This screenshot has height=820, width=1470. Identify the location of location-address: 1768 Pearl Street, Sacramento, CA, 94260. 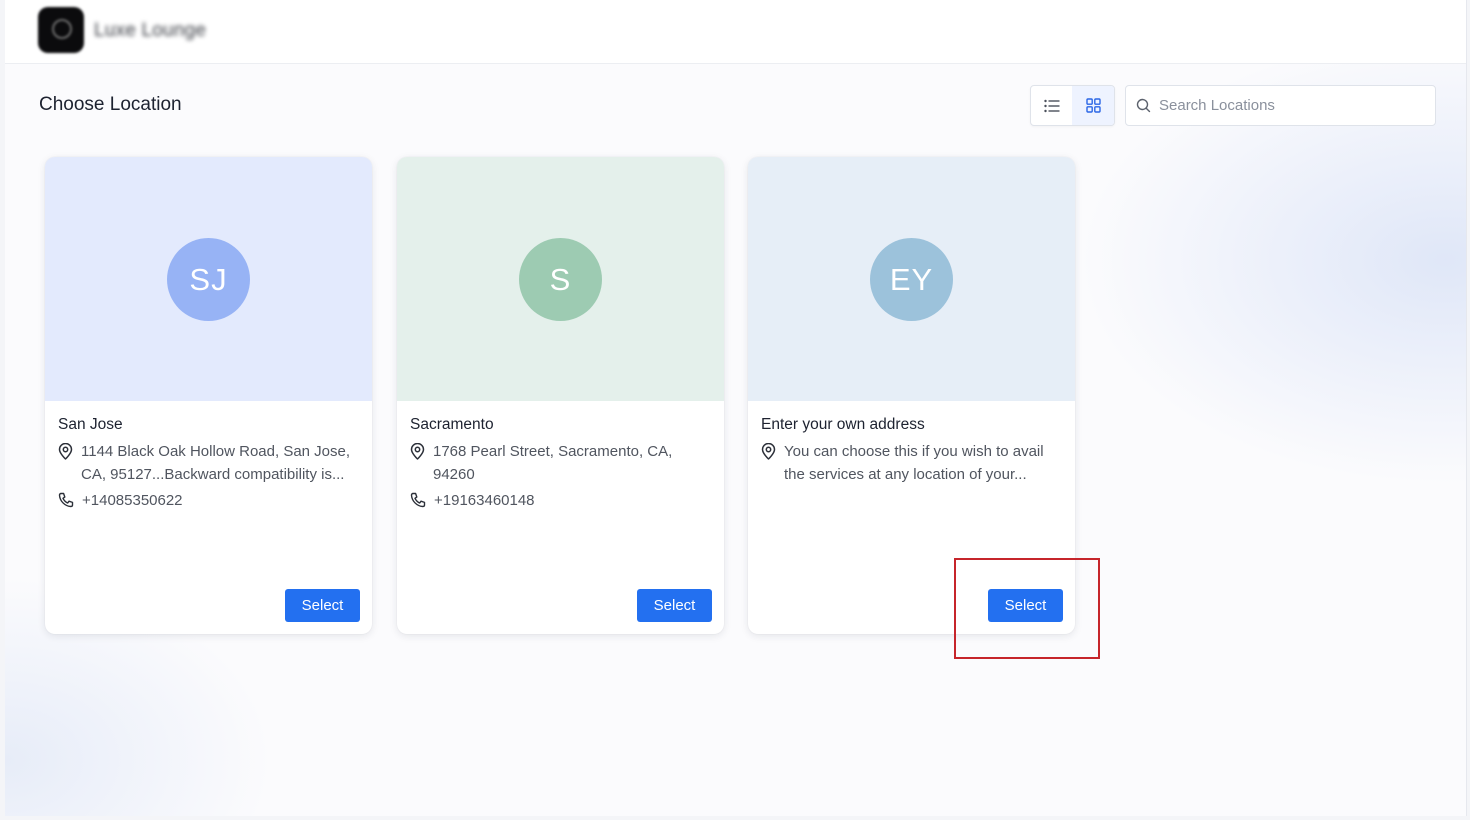
(553, 463).